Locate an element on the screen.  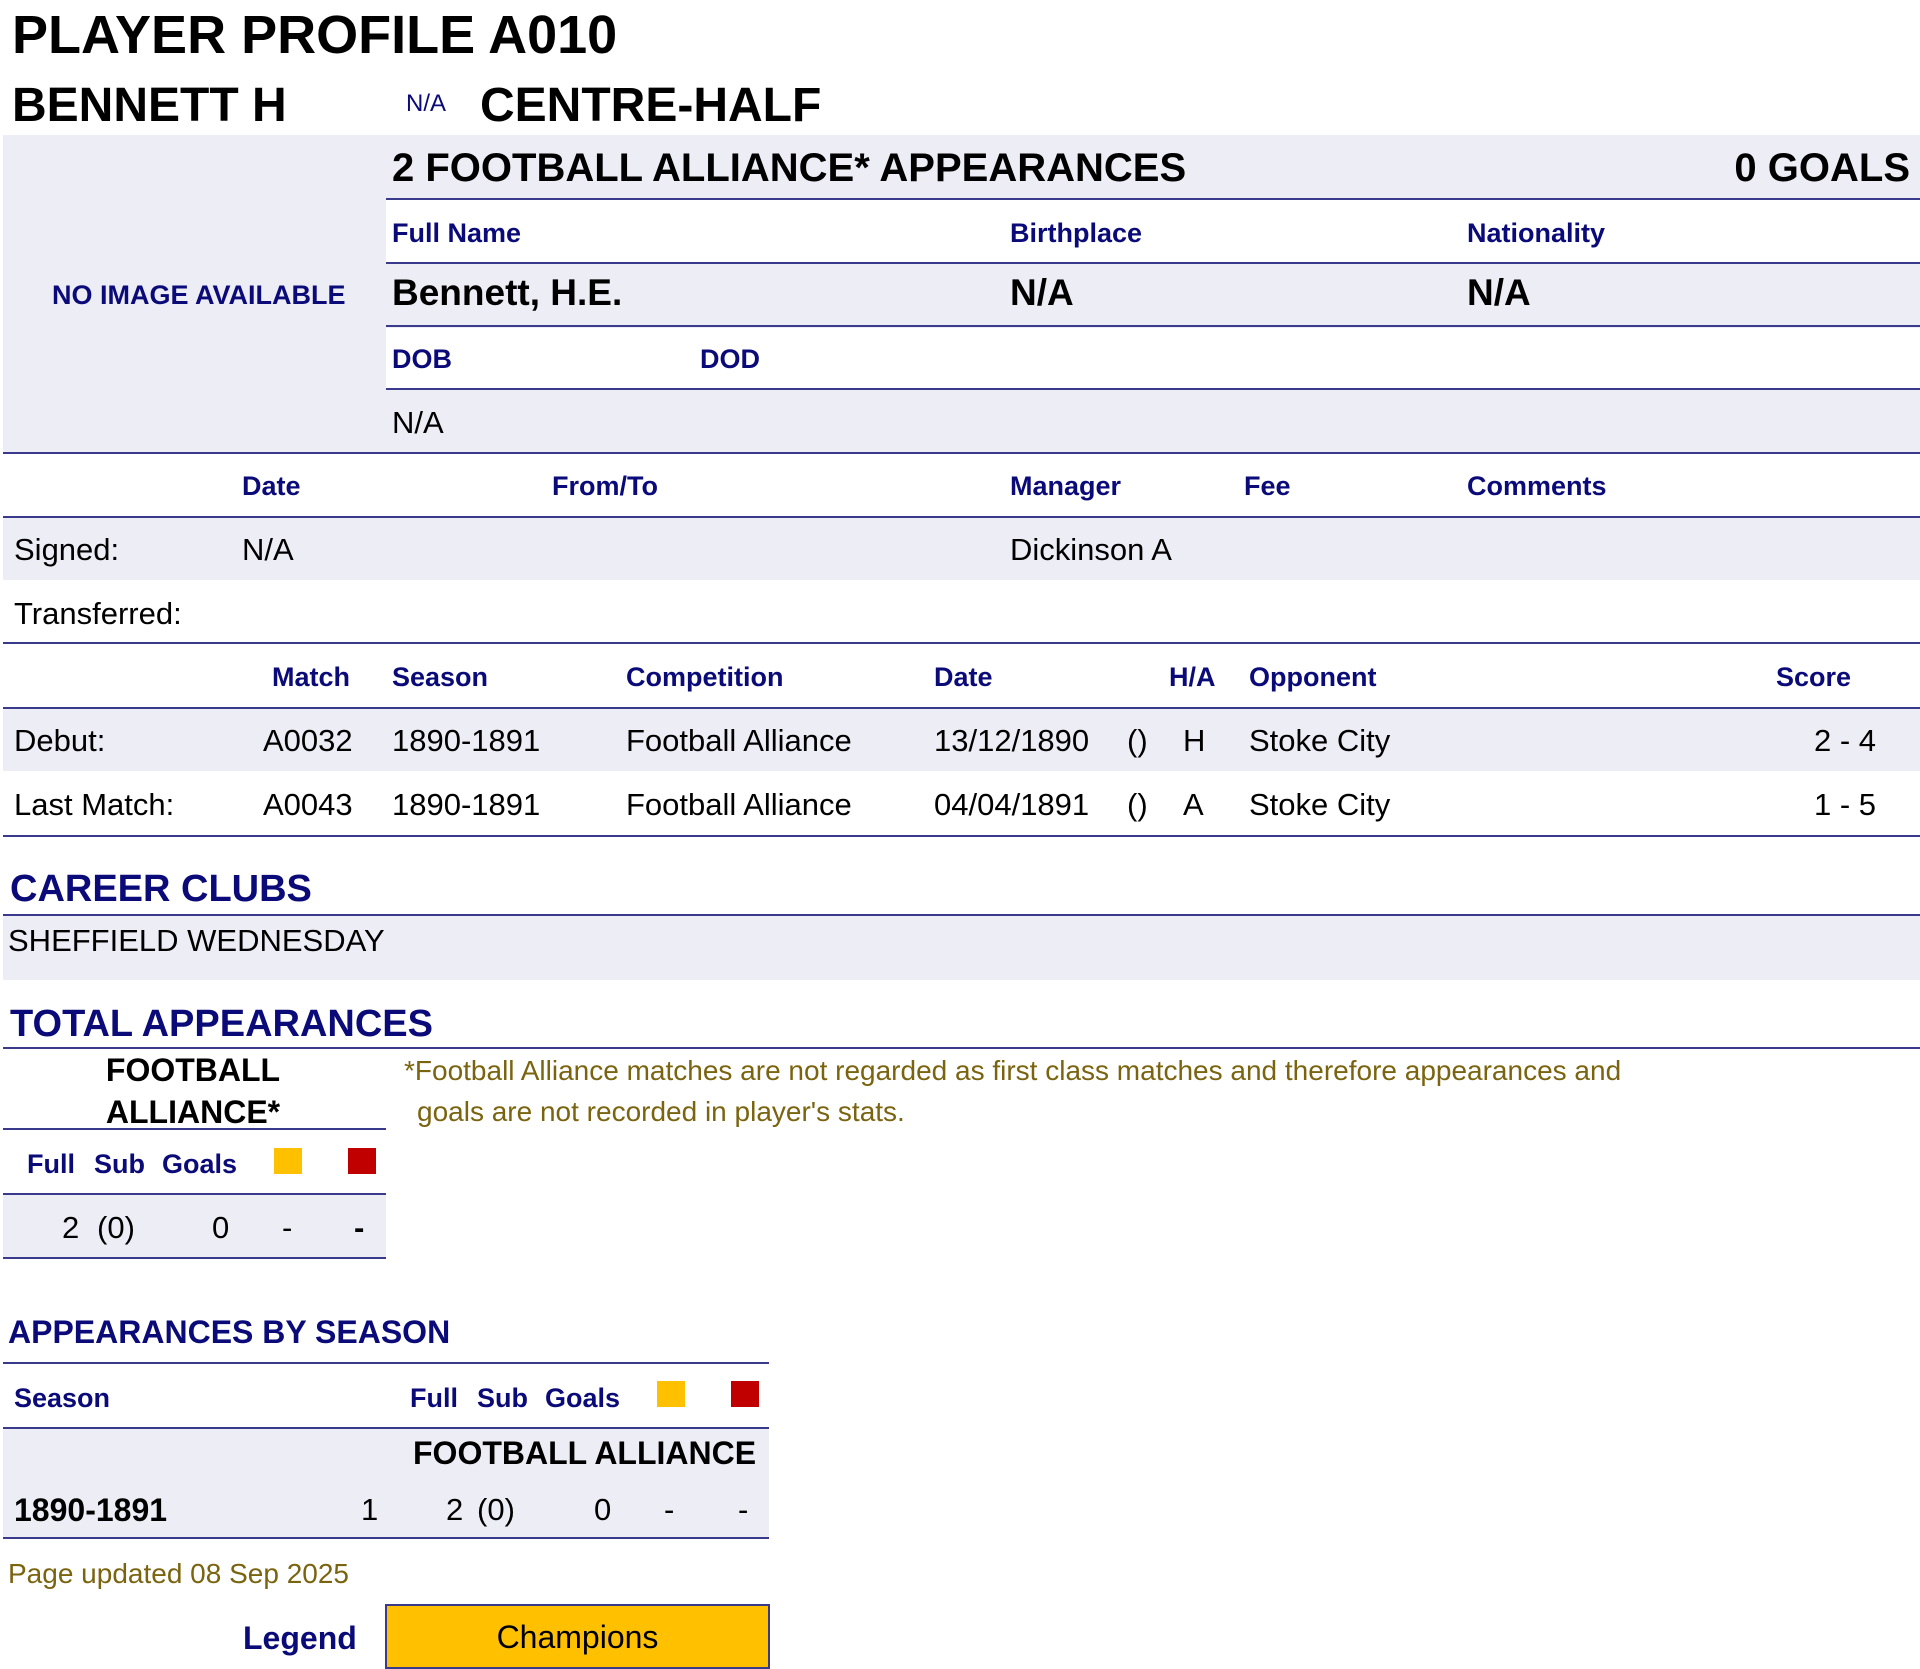
totals-goals: 0 is located at coordinates (221, 1227).